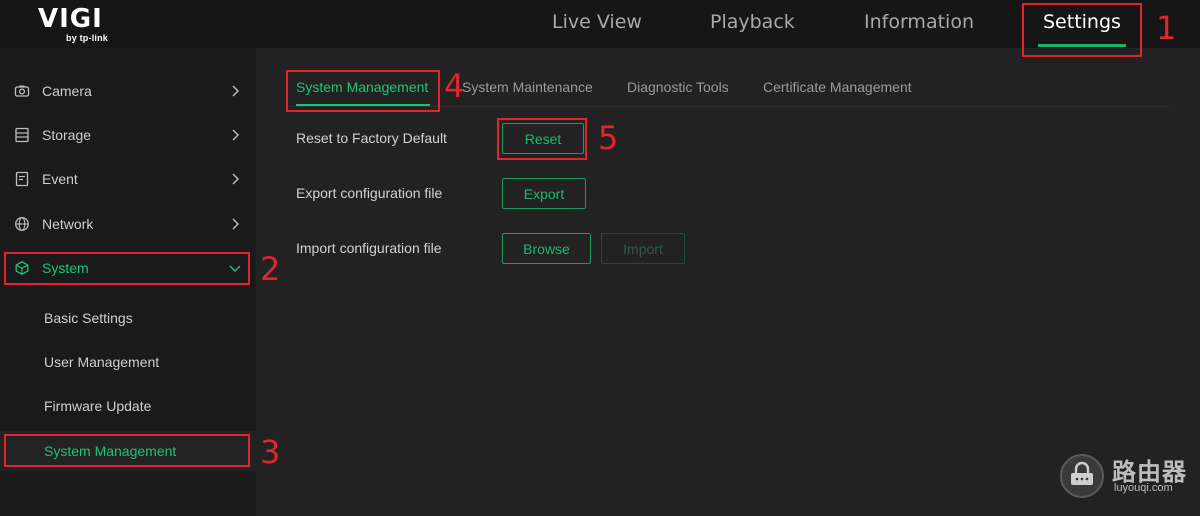 This screenshot has width=1200, height=516. Describe the element at coordinates (67, 91) in the screenshot. I see `sidebar-label-camera: Camera` at that location.